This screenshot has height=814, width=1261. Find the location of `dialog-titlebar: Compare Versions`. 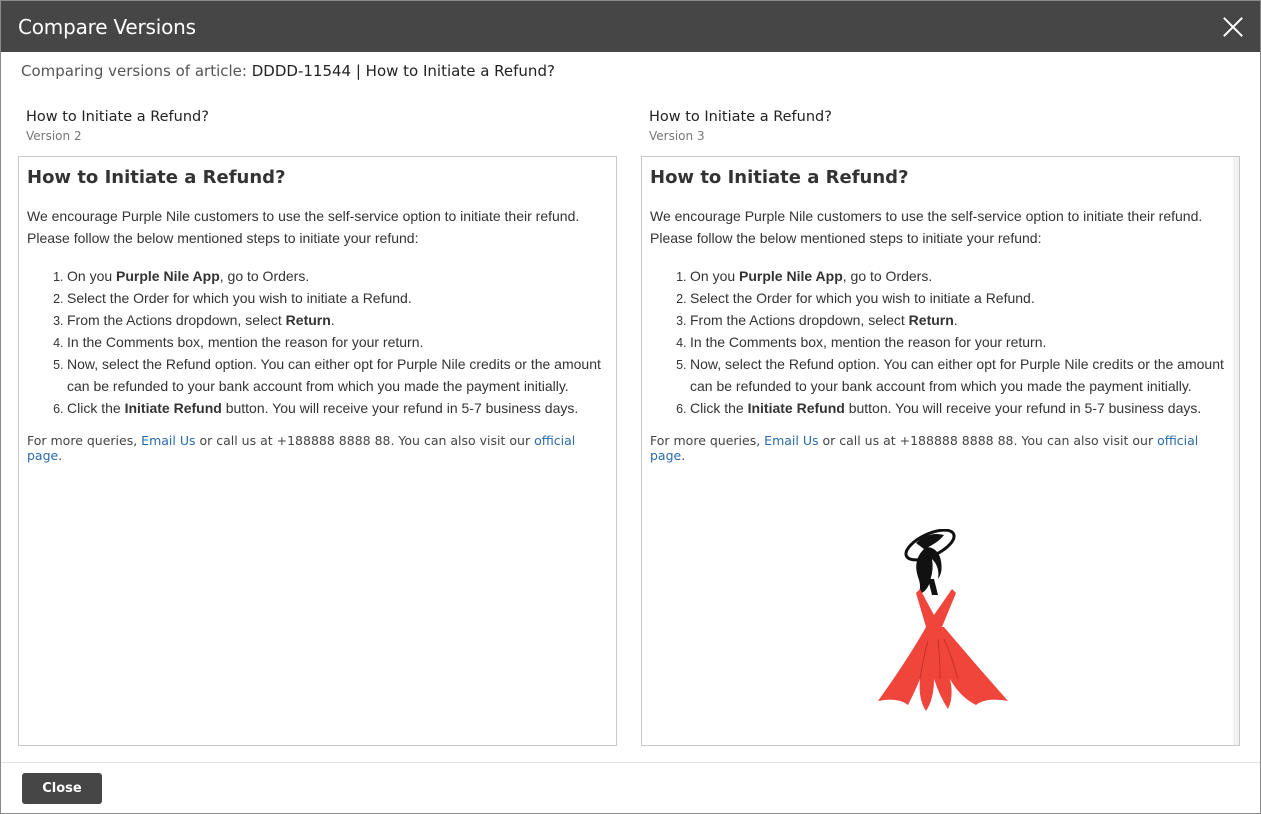

dialog-titlebar: Compare Versions is located at coordinates (630, 26).